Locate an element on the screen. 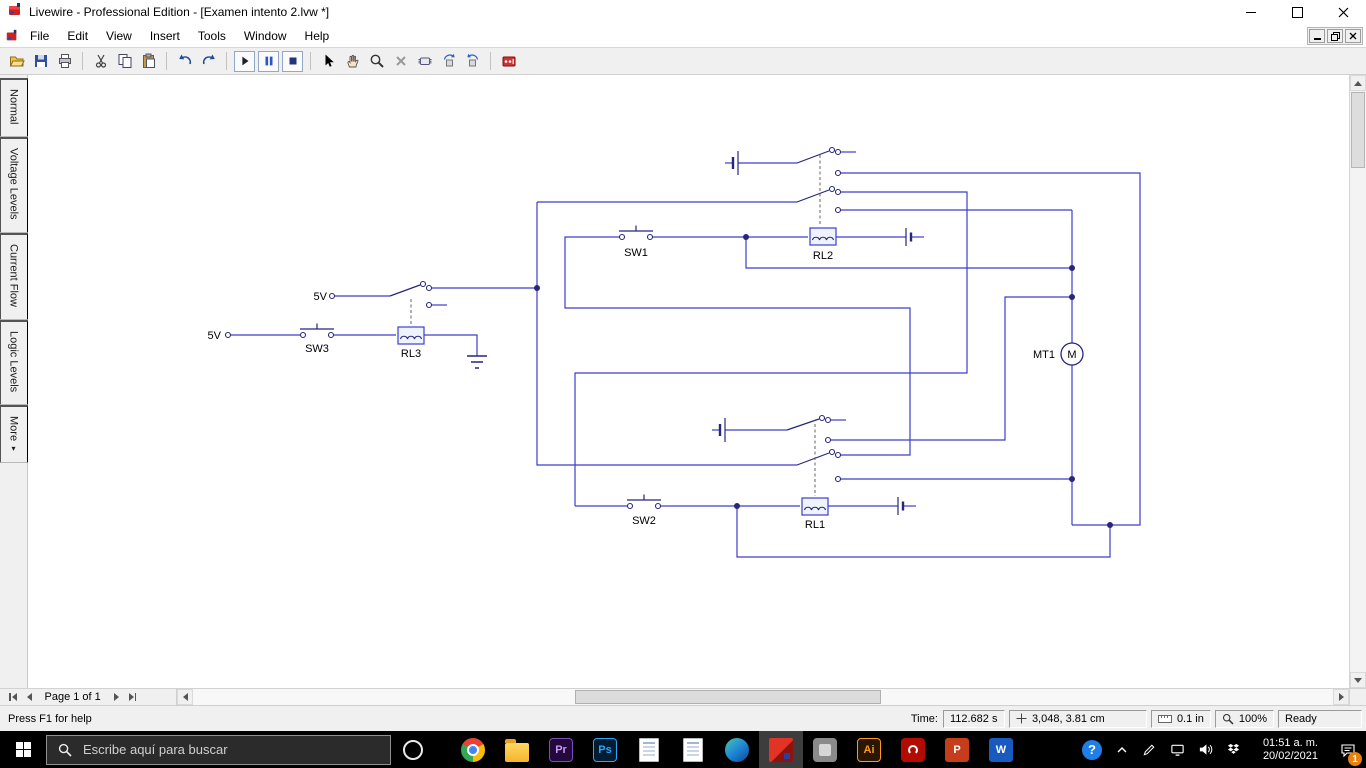 This screenshot has height=768, width=1366. copy-icon is located at coordinates (124, 61).